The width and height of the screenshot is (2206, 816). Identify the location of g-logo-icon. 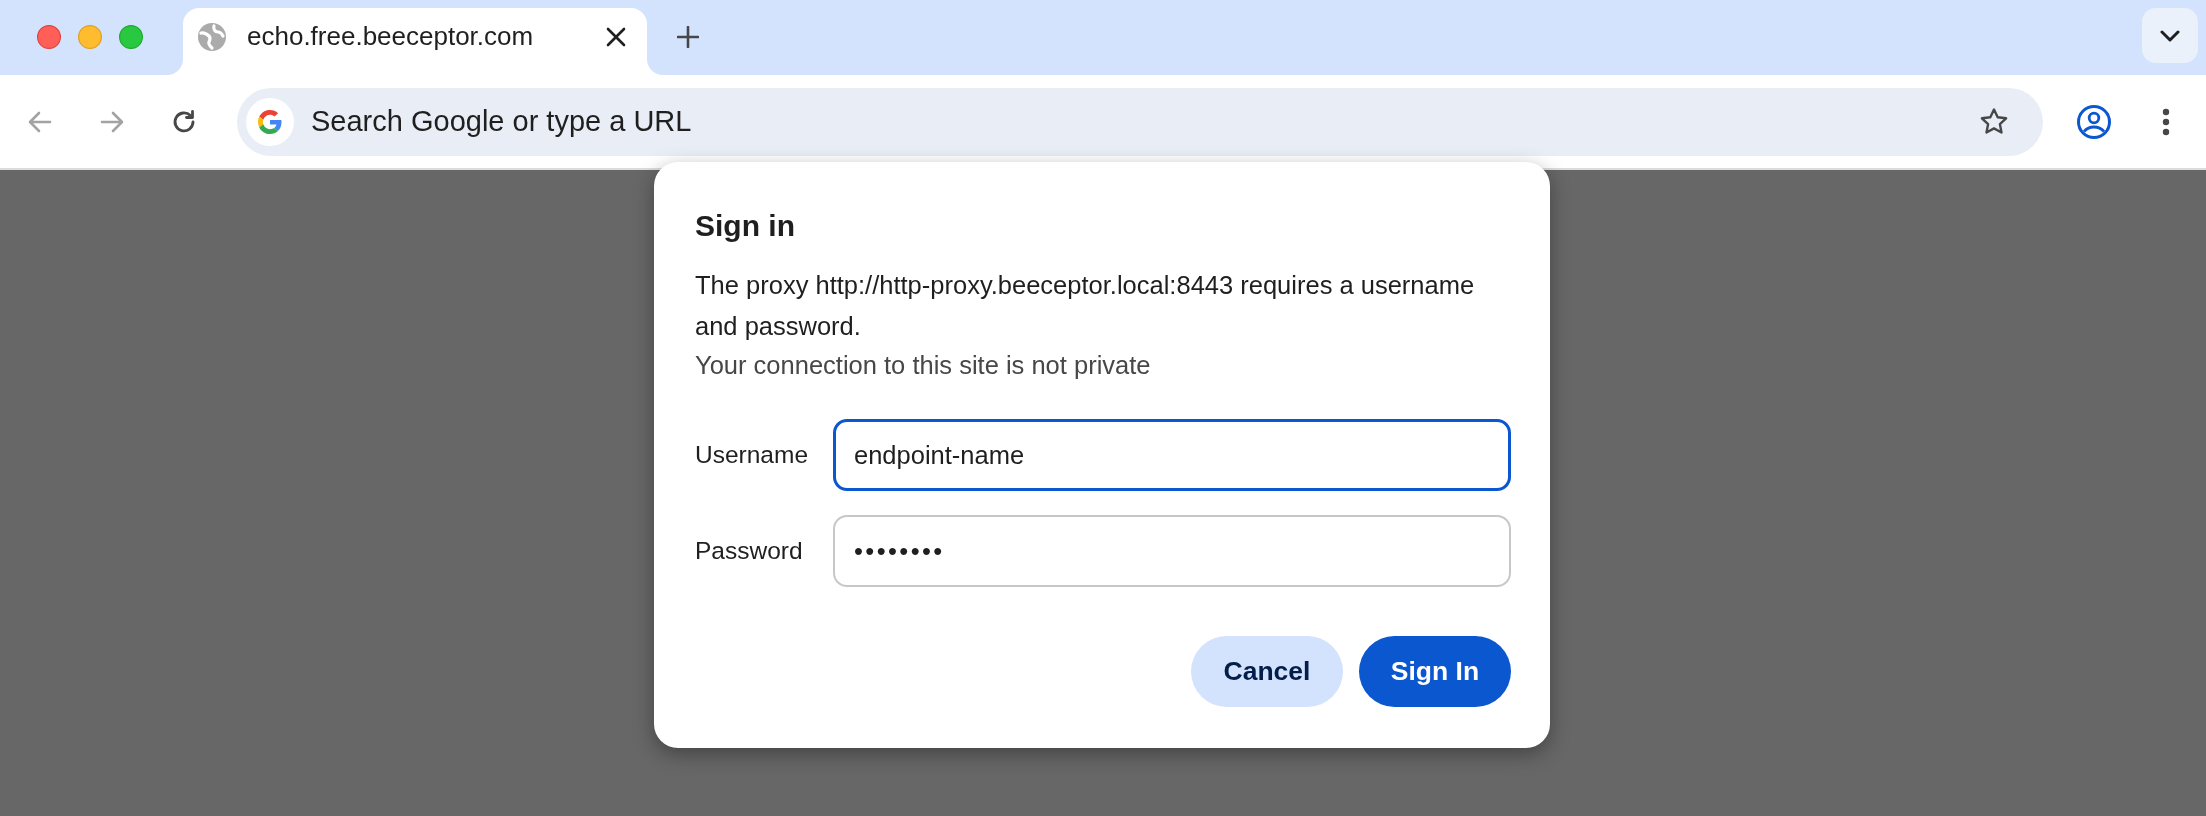
(270, 121).